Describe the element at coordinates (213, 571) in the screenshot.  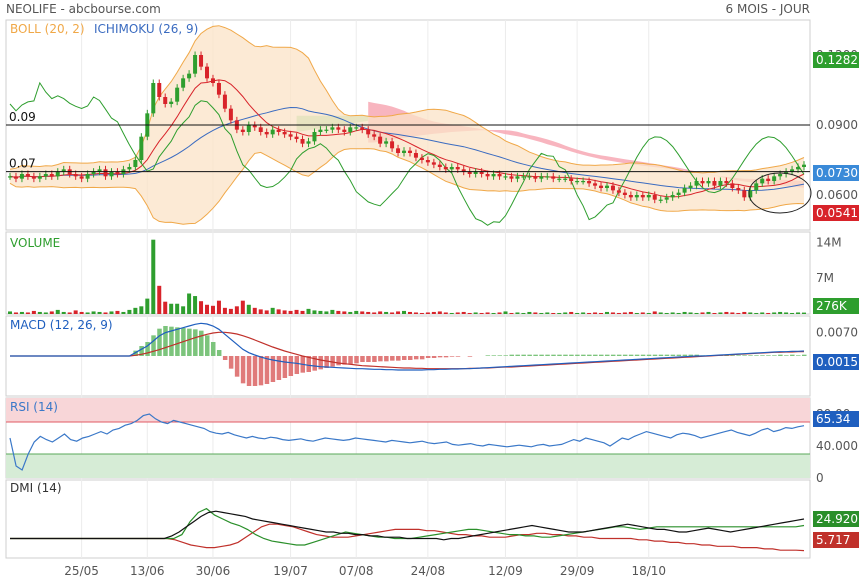
I see `x-axis-label: 30/06` at that location.